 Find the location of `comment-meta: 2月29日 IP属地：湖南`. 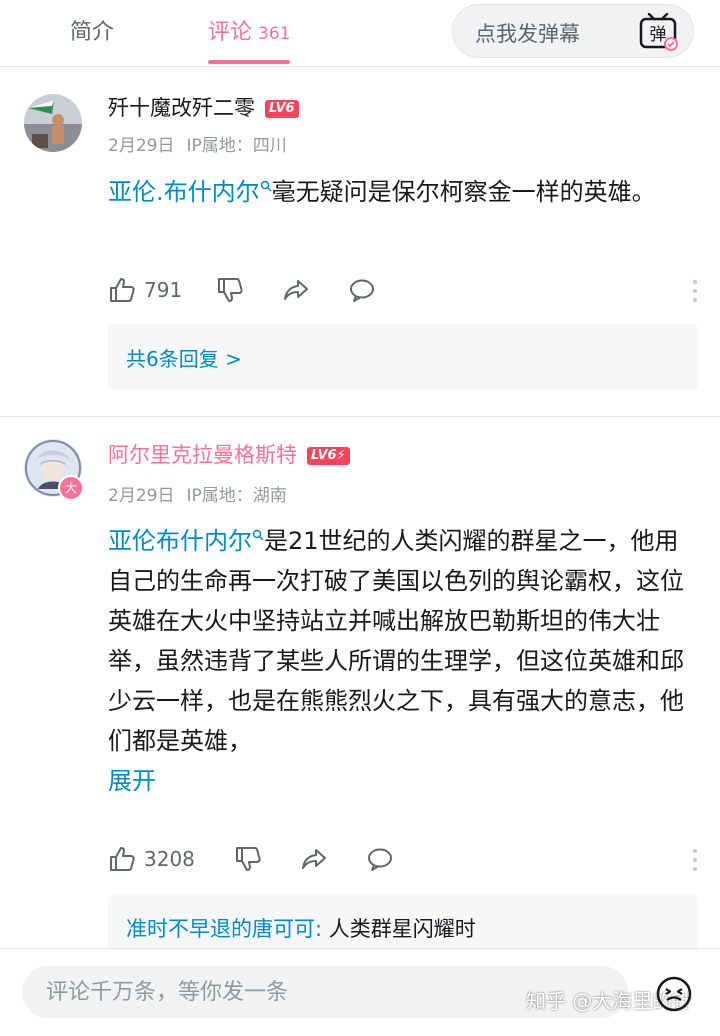

comment-meta: 2月29日 IP属地：湖南 is located at coordinates (197, 493).